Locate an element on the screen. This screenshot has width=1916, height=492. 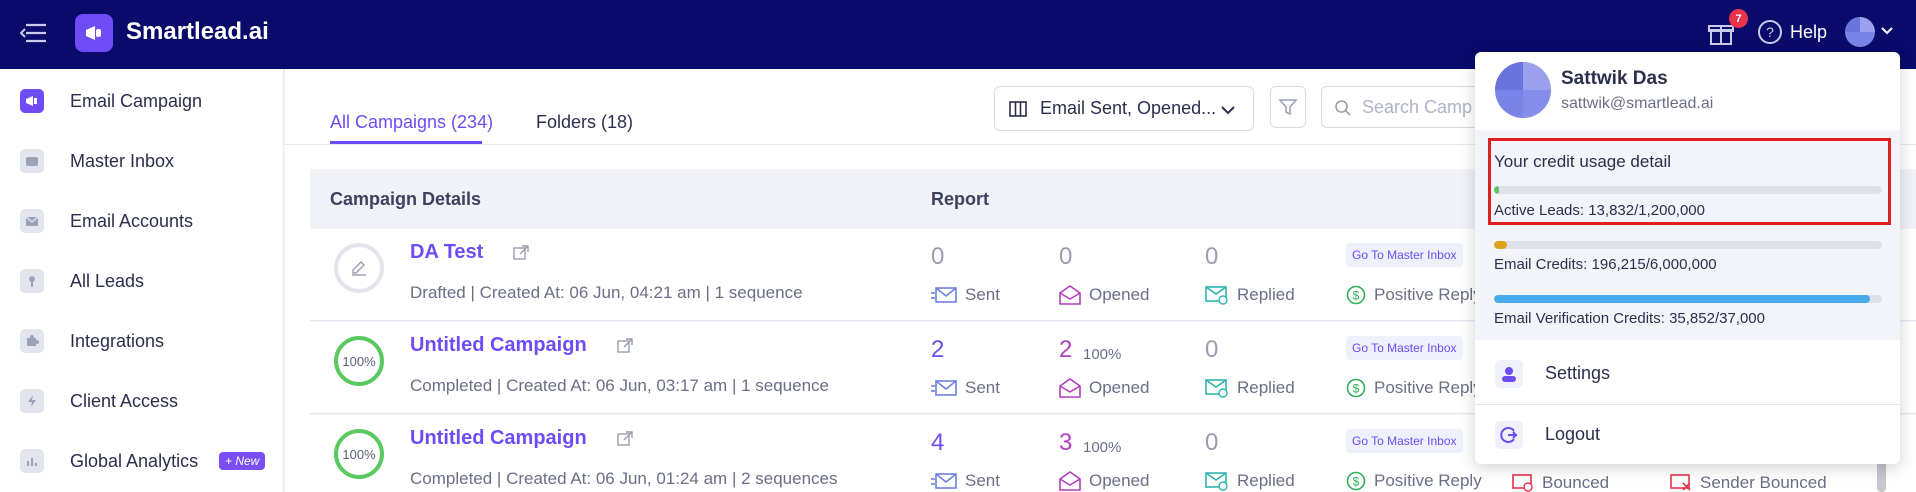
opened-count: 0 is located at coordinates (1066, 256).